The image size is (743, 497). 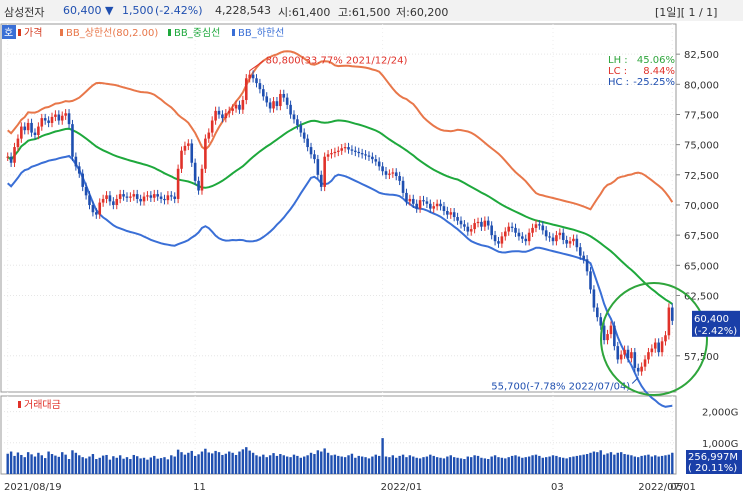 I want to click on y-tick-label: 70,000, so click(x=701, y=206).